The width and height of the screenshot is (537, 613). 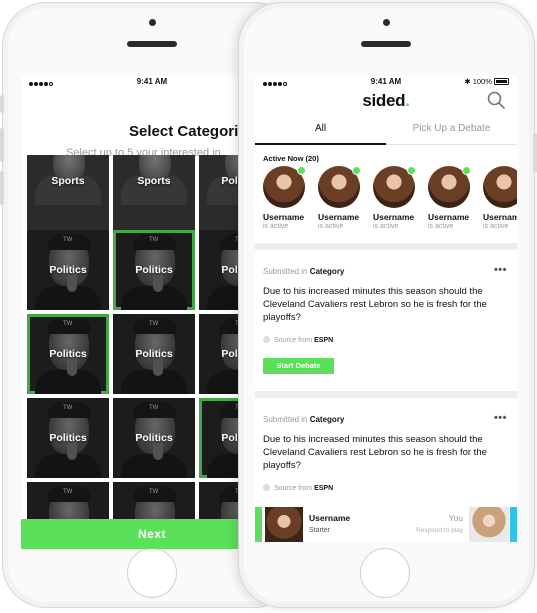 What do you see at coordinates (2, 145) in the screenshot?
I see `volume-up-button` at bounding box center [2, 145].